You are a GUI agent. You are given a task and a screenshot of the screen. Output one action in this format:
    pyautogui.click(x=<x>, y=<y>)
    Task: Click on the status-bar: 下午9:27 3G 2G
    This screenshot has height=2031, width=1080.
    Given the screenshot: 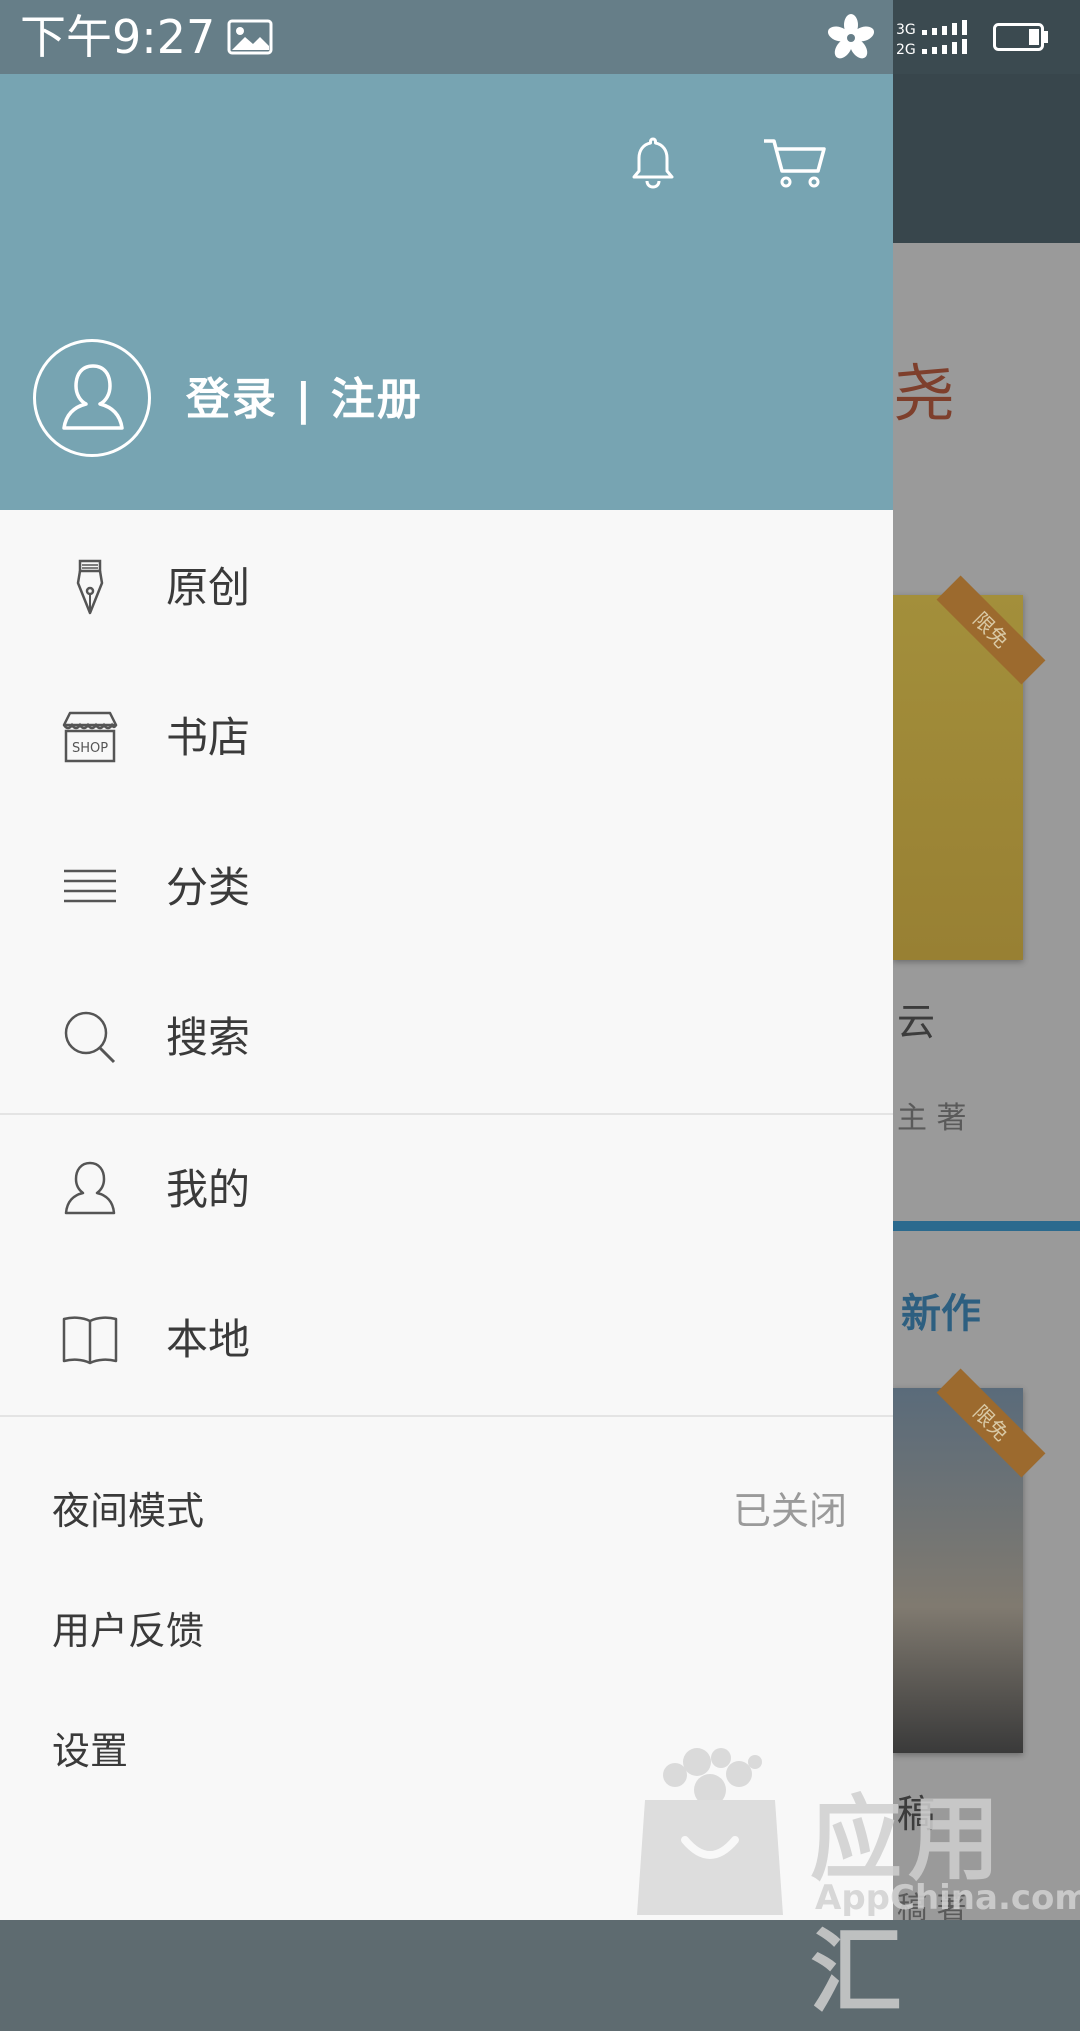 What is the action you would take?
    pyautogui.click(x=540, y=37)
    